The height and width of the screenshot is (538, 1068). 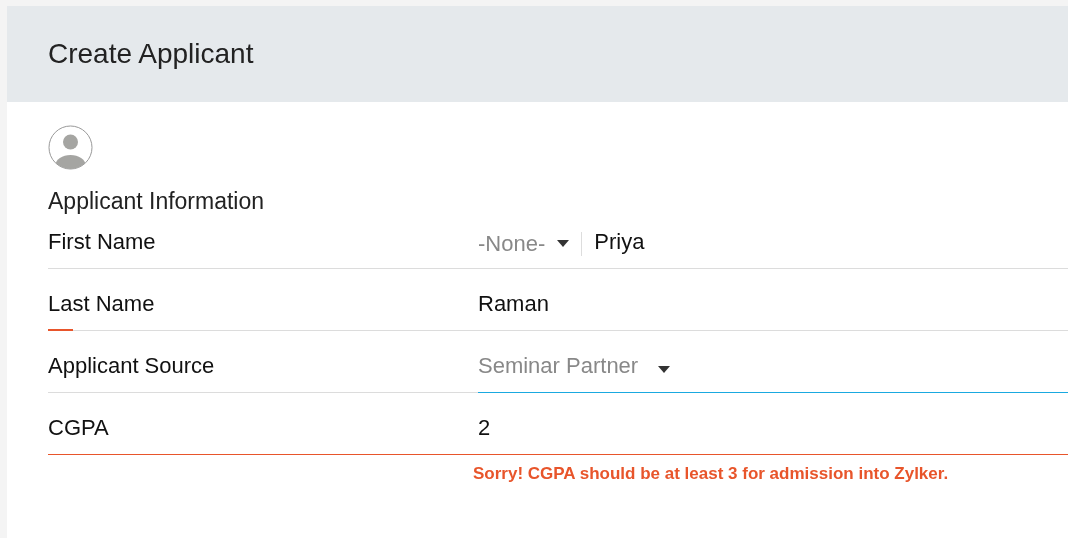 What do you see at coordinates (101, 303) in the screenshot?
I see `field-label: Last Name` at bounding box center [101, 303].